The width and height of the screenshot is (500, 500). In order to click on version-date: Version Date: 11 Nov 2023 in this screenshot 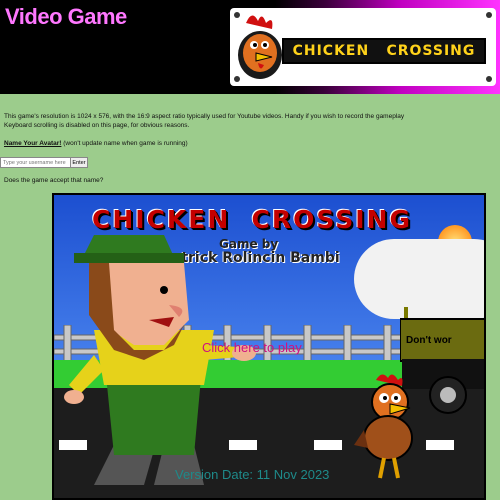, I will do `click(252, 474)`.